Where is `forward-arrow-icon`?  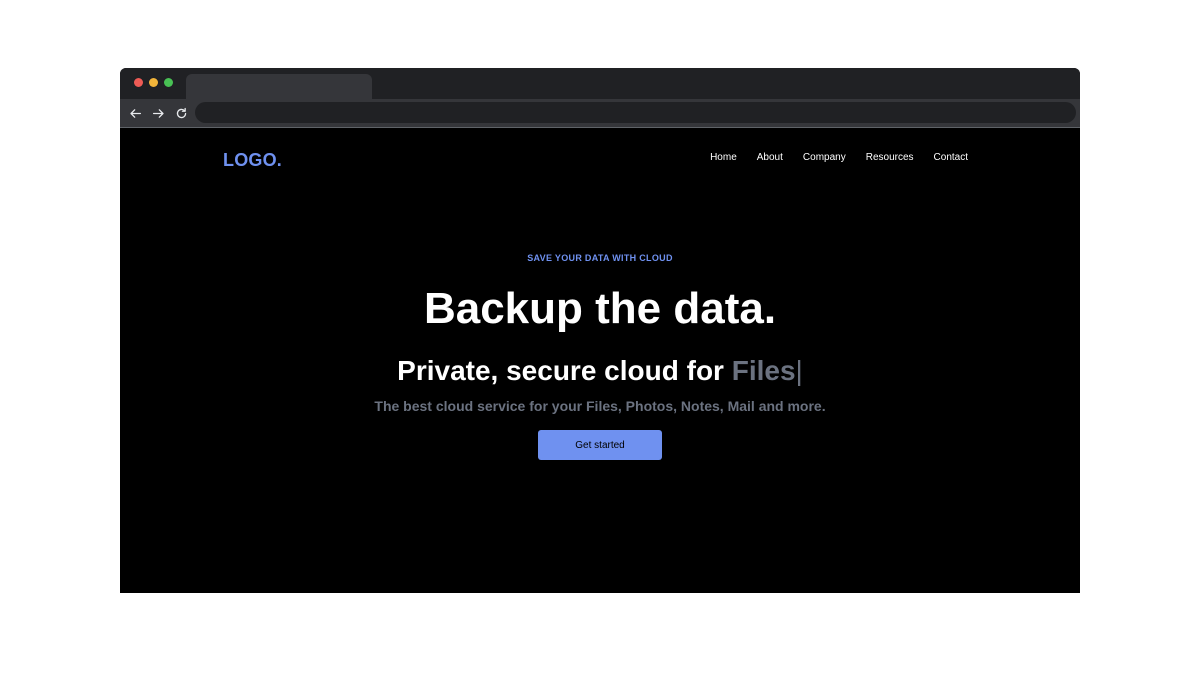 forward-arrow-icon is located at coordinates (158, 113).